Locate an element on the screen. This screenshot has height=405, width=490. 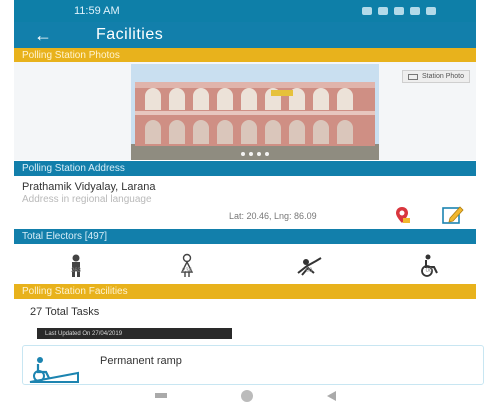
polling-station-photo is located at coordinates (255, 112).